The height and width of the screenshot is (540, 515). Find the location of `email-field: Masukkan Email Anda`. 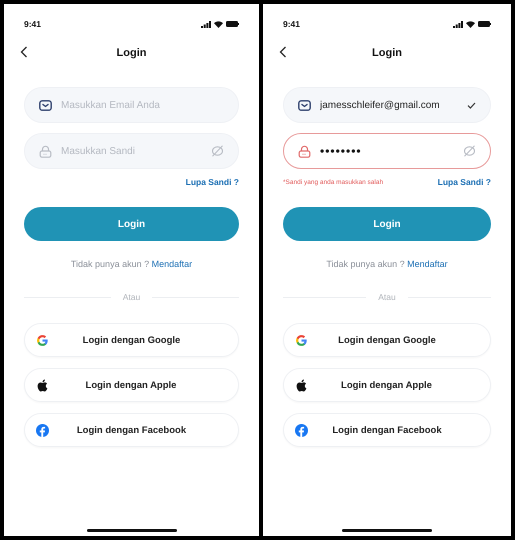

email-field: Masukkan Email Anda is located at coordinates (131, 105).